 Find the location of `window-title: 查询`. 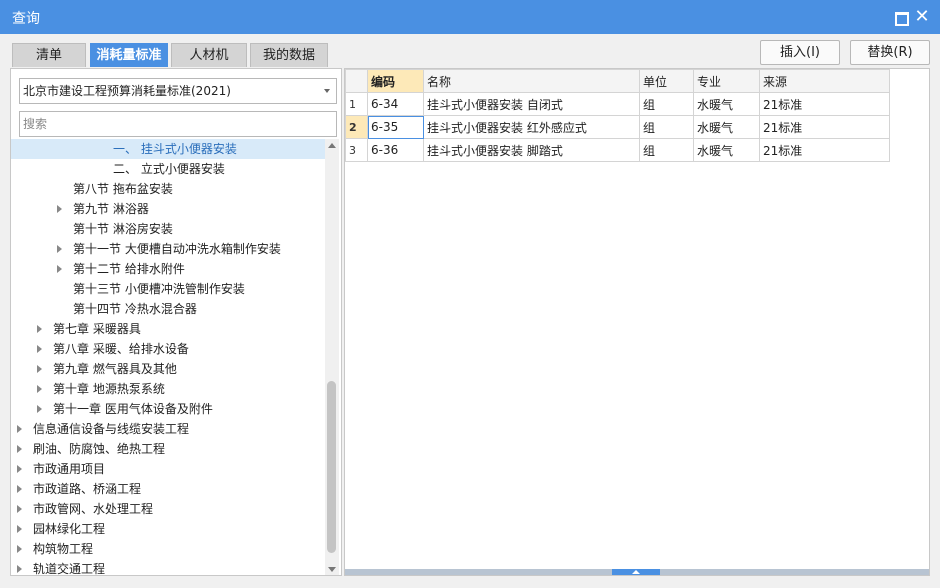

window-title: 查询 is located at coordinates (26, 19).